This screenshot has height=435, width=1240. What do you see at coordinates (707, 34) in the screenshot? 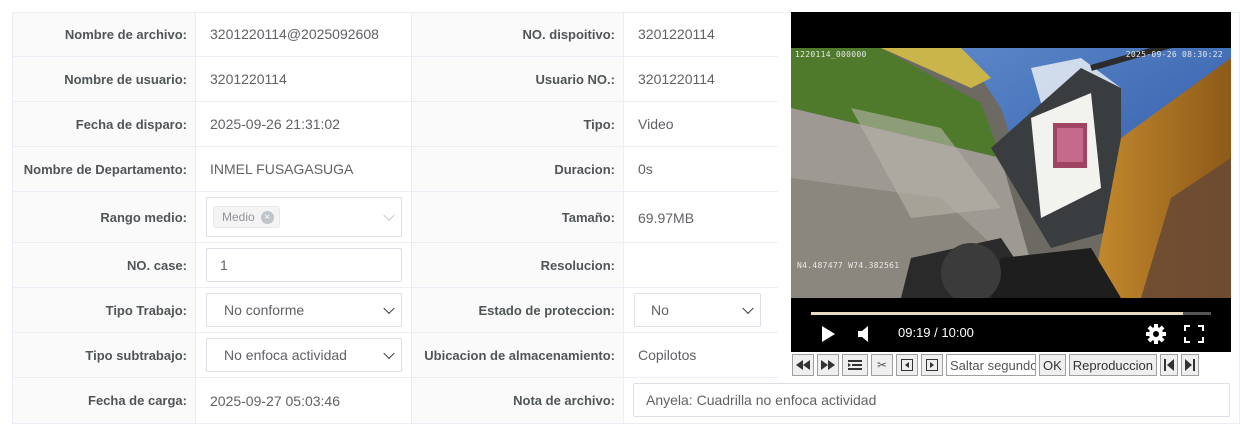
I see `device-no-value: 3201220114` at bounding box center [707, 34].